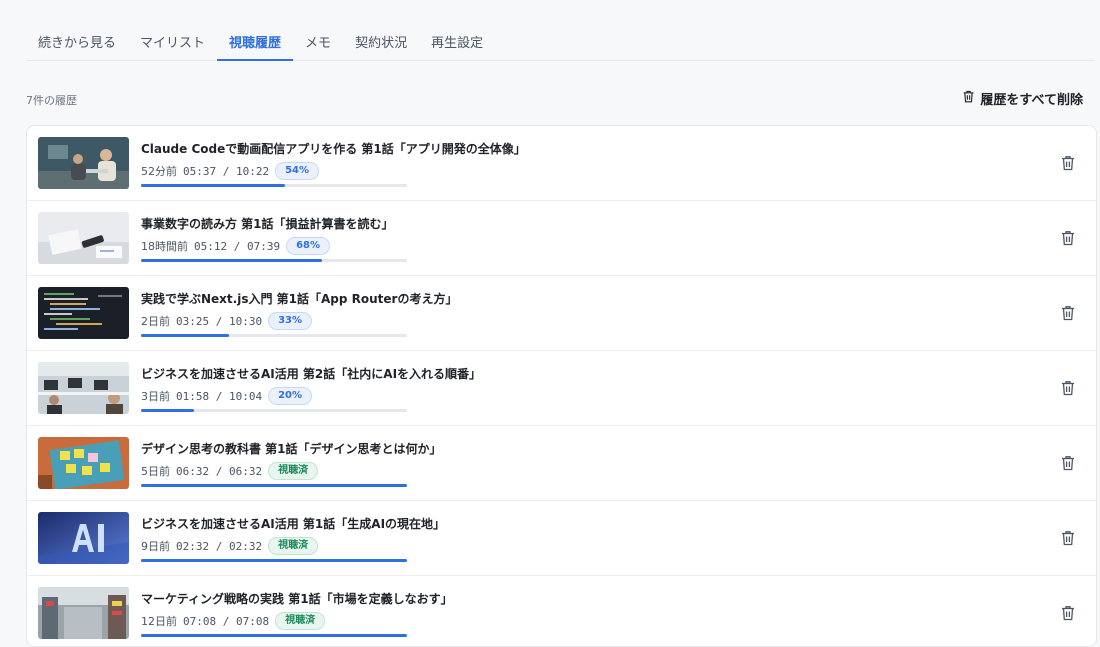 The height and width of the screenshot is (647, 1100). I want to click on watched-ago: 5日前, so click(155, 471).